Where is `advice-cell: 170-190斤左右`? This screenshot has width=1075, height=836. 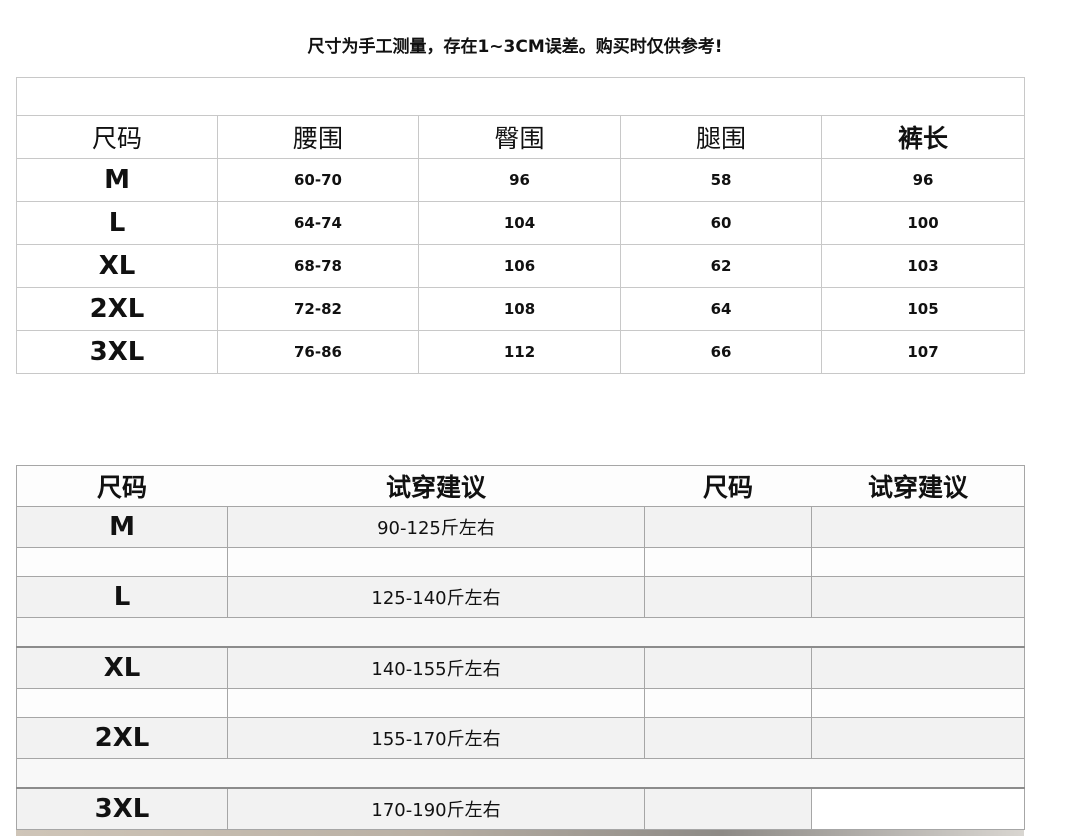 advice-cell: 170-190斤左右 is located at coordinates (436, 808).